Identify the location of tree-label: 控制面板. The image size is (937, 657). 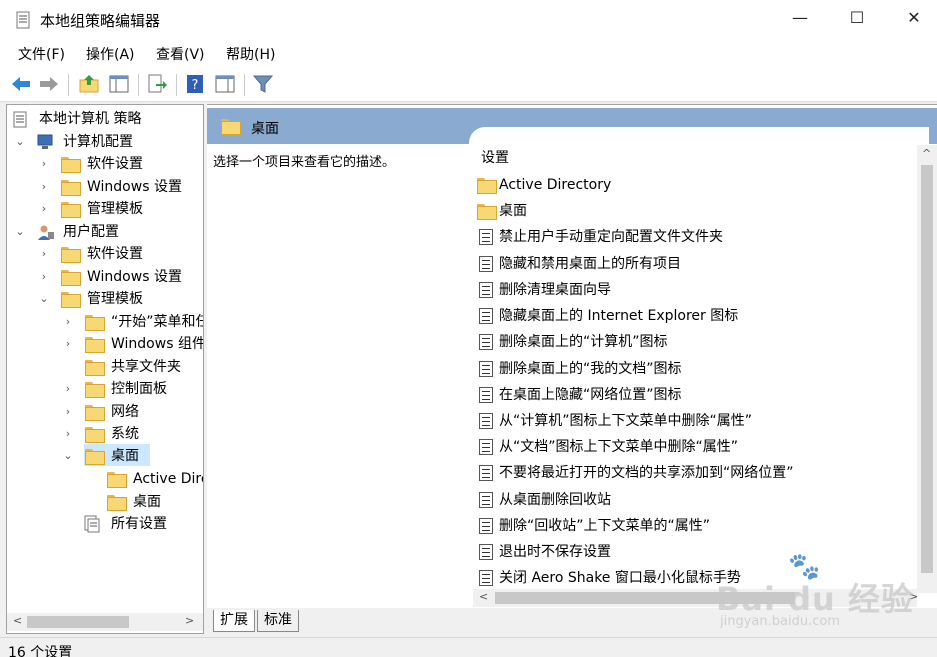
(139, 389).